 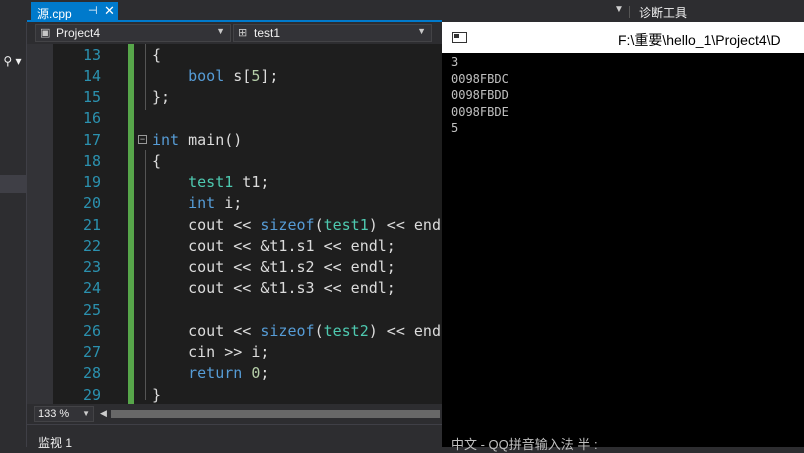 What do you see at coordinates (161, 97) in the screenshot?
I see `code-line: };` at bounding box center [161, 97].